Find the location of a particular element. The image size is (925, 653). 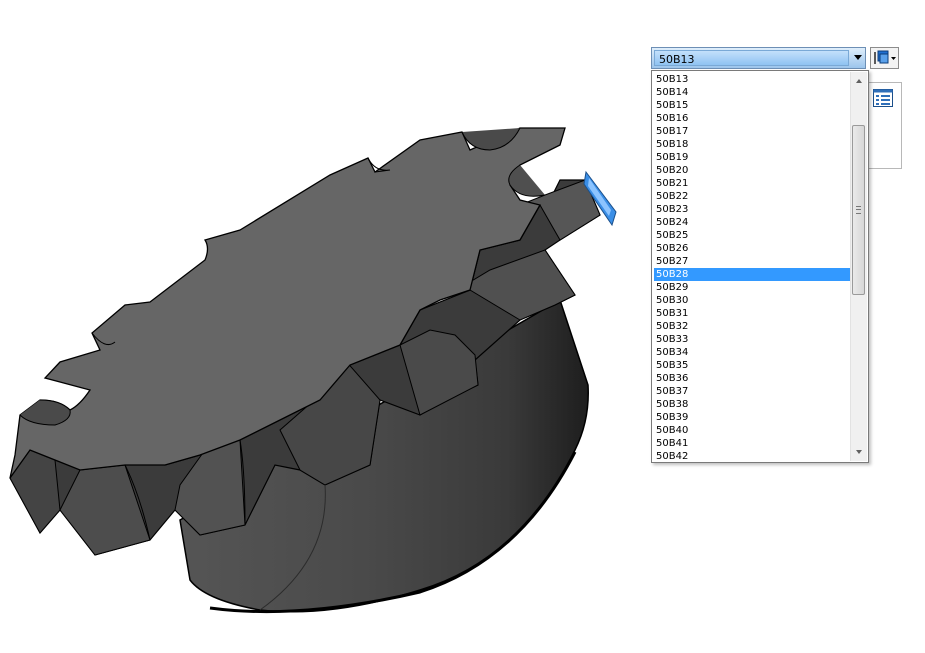

dropdown-scrollbar is located at coordinates (858, 266).